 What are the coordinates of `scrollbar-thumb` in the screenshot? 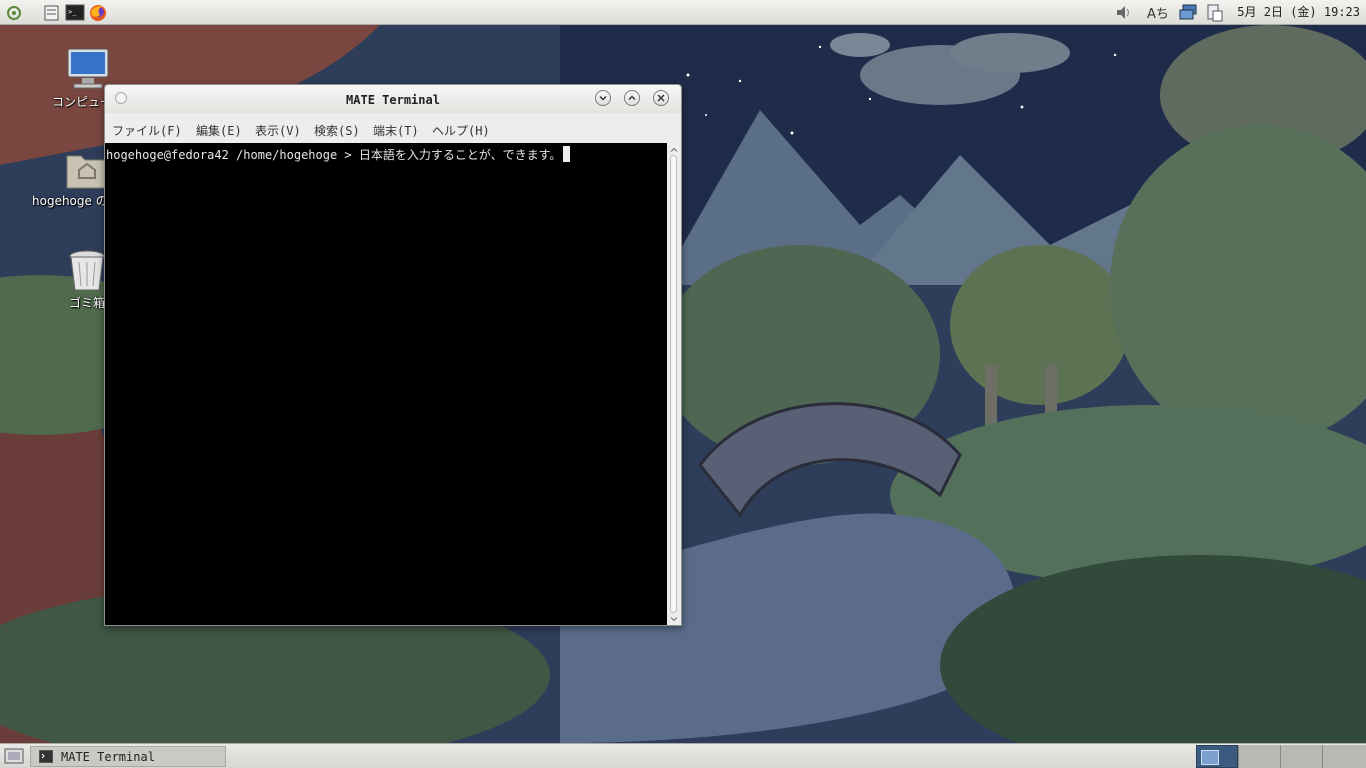 It's located at (673, 384).